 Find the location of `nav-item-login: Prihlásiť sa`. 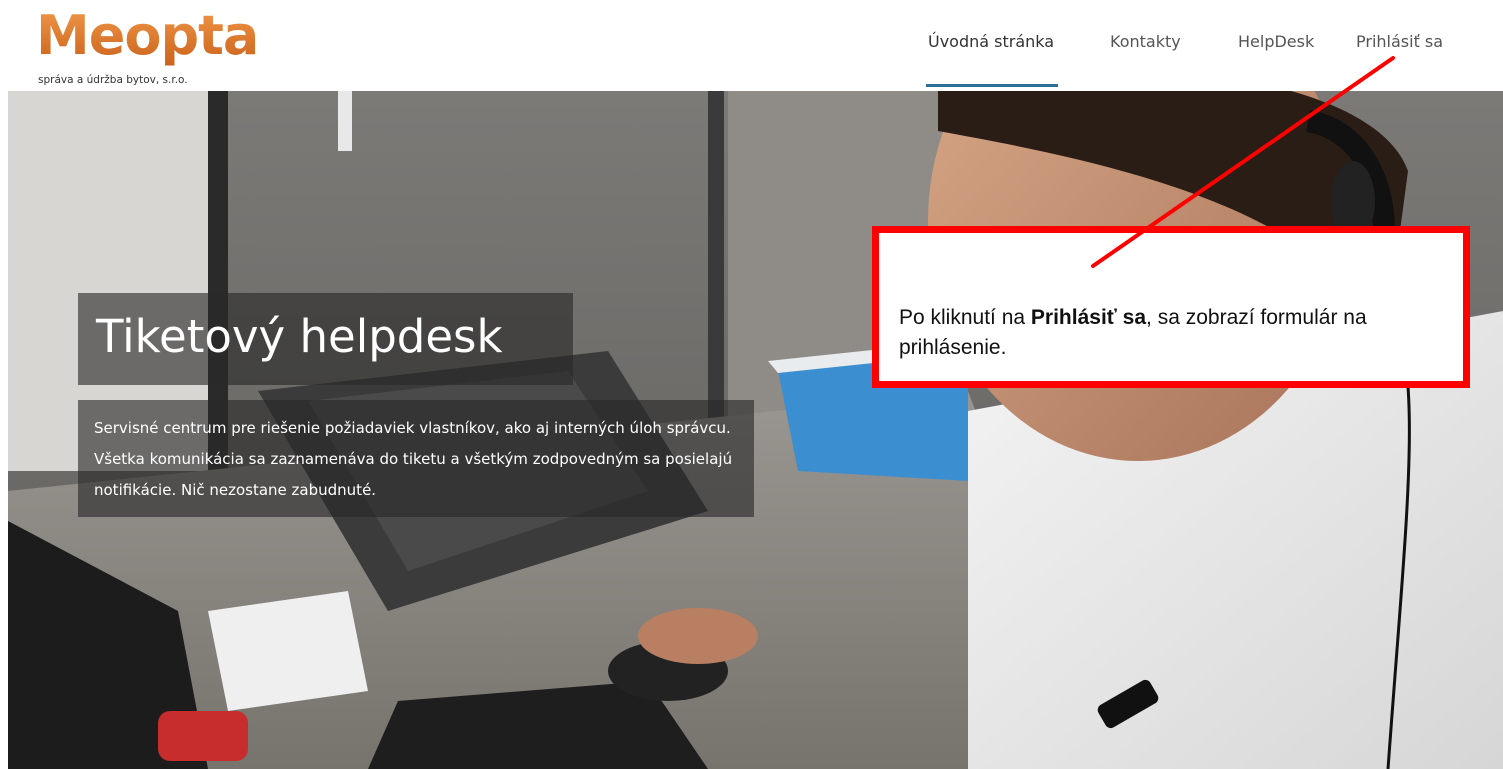

nav-item-login: Prihlásiť sa is located at coordinates (1399, 41).